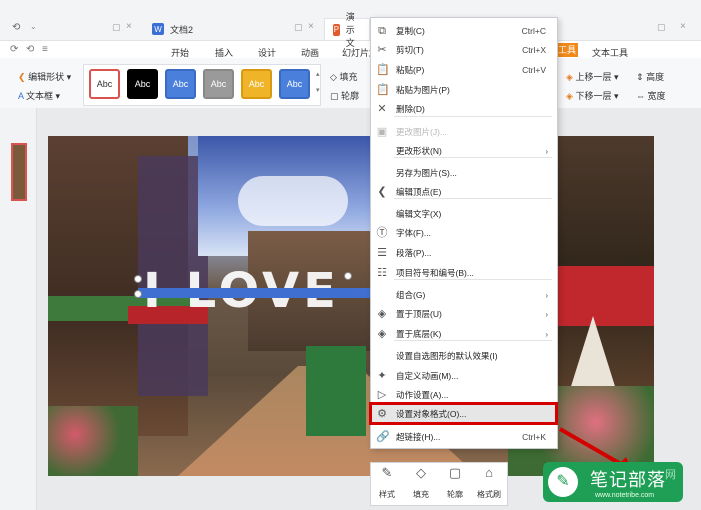 The height and width of the screenshot is (510, 701). What do you see at coordinates (655, 77) in the screenshot?
I see `height-label: 高度` at bounding box center [655, 77].